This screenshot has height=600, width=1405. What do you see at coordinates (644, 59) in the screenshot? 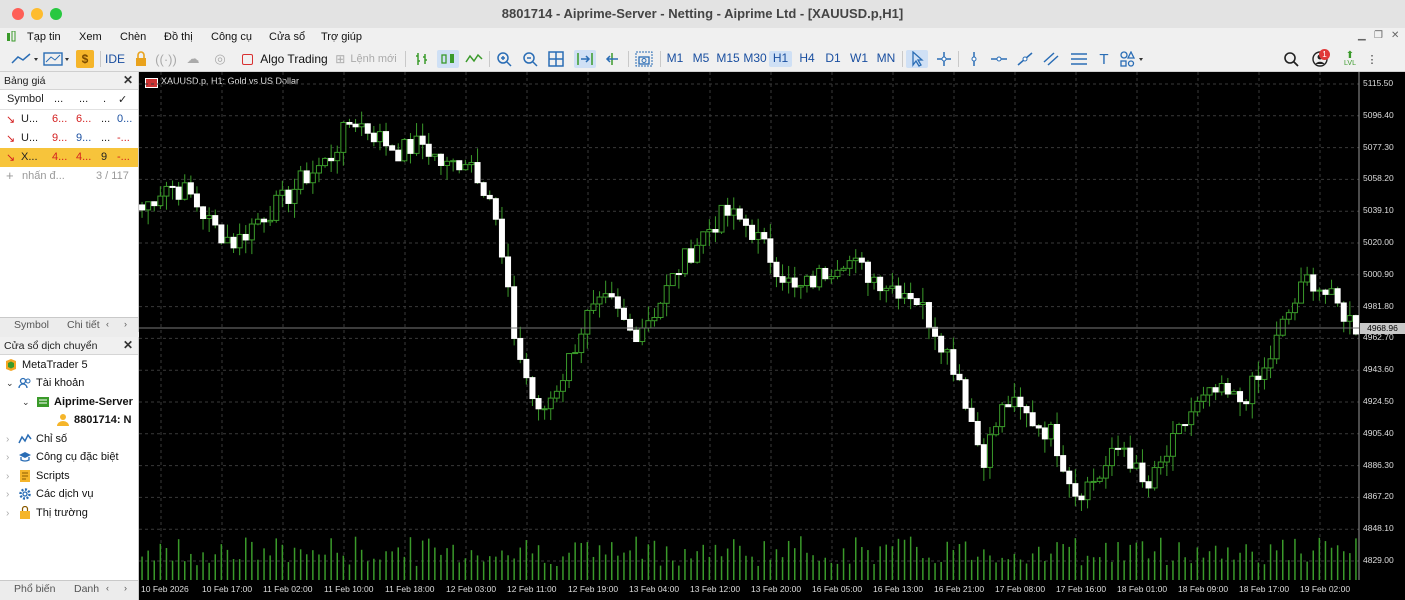
I see `screenshot-button` at bounding box center [644, 59].